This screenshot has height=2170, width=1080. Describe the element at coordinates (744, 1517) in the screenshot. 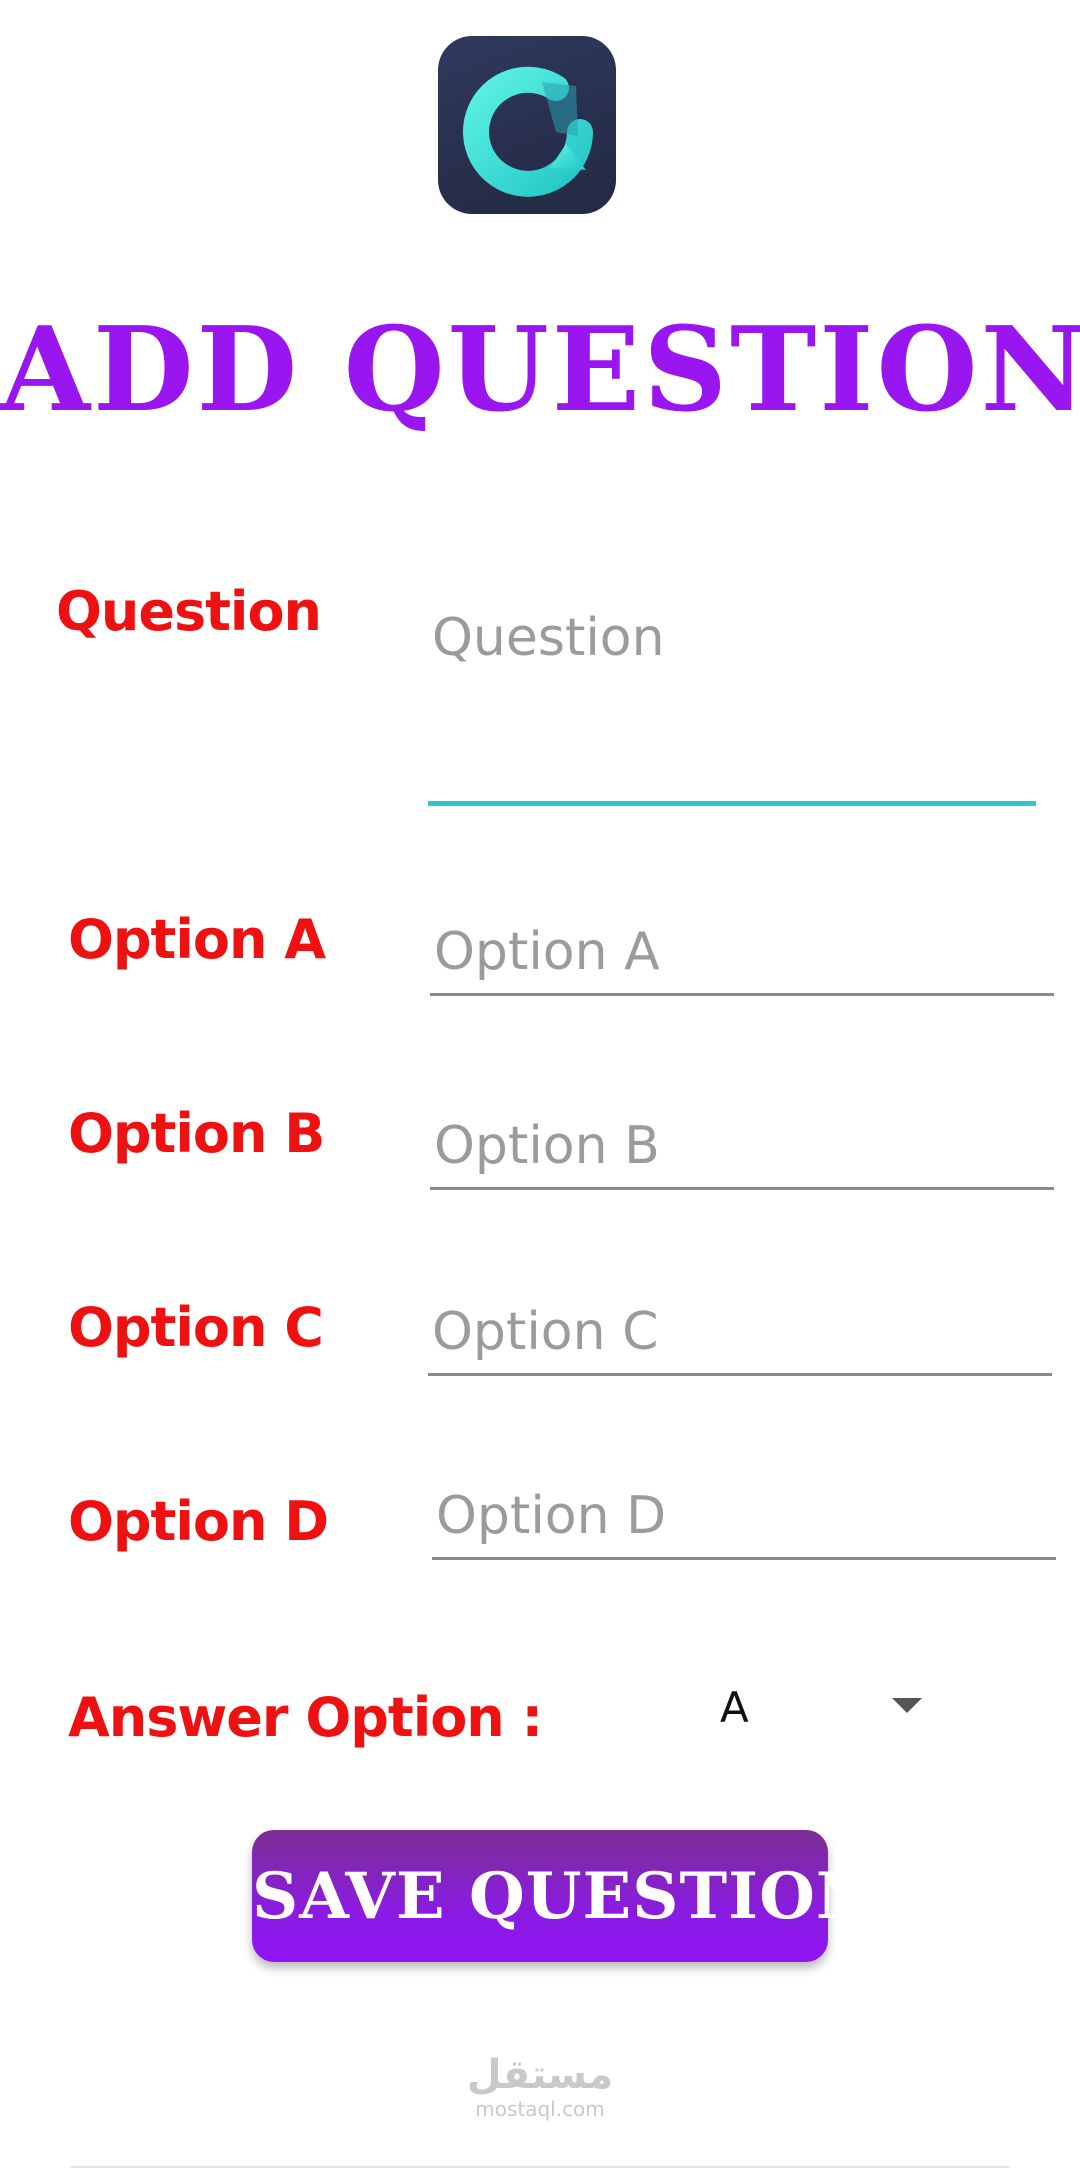

I see `option-d-input` at that location.